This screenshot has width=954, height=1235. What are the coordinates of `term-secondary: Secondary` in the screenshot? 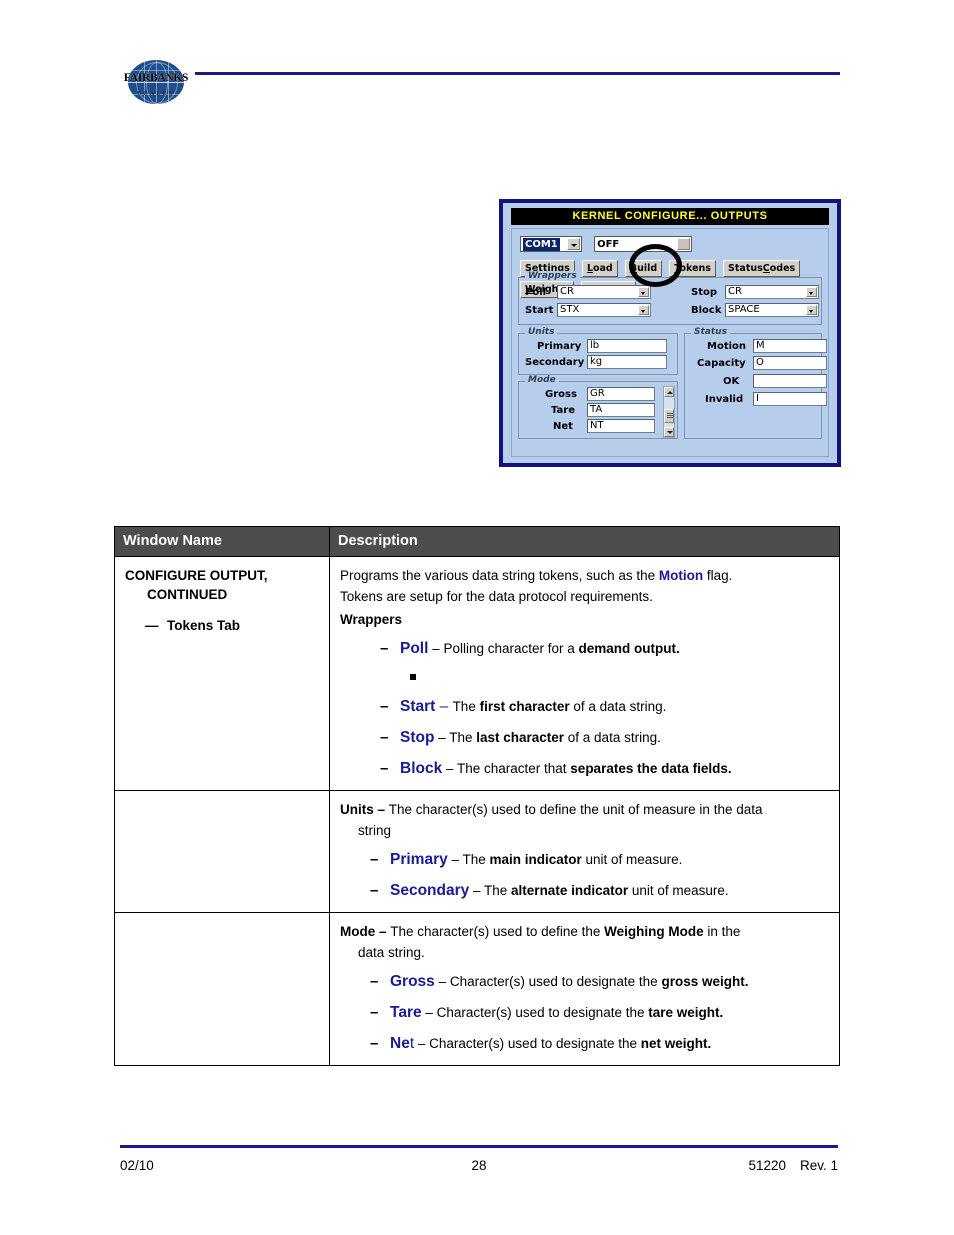 It's located at (430, 890).